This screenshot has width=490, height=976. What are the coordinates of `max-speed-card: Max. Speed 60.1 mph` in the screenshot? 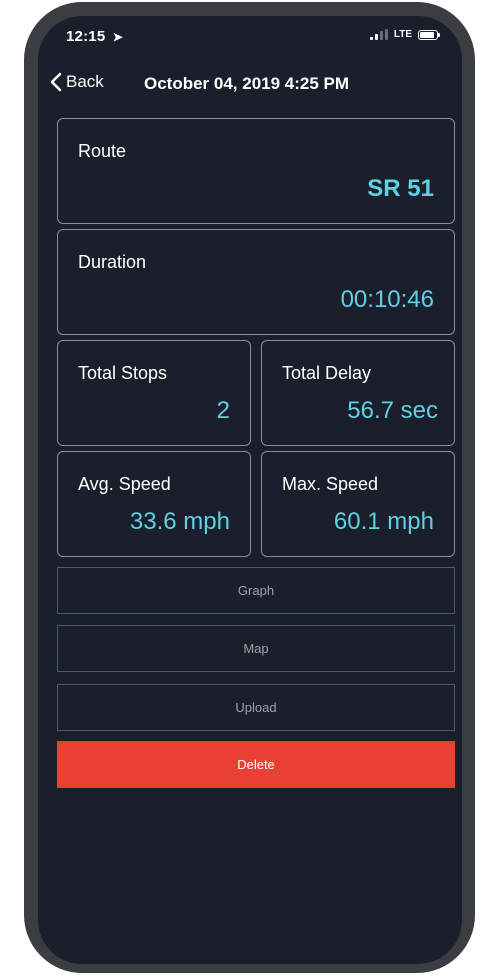 It's located at (358, 504).